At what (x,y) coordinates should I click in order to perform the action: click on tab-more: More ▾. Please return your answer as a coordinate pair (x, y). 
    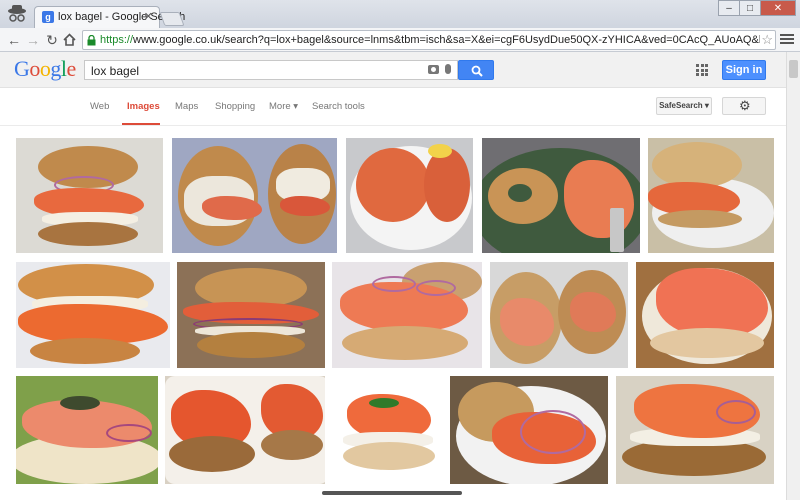
    Looking at the image, I should click on (283, 106).